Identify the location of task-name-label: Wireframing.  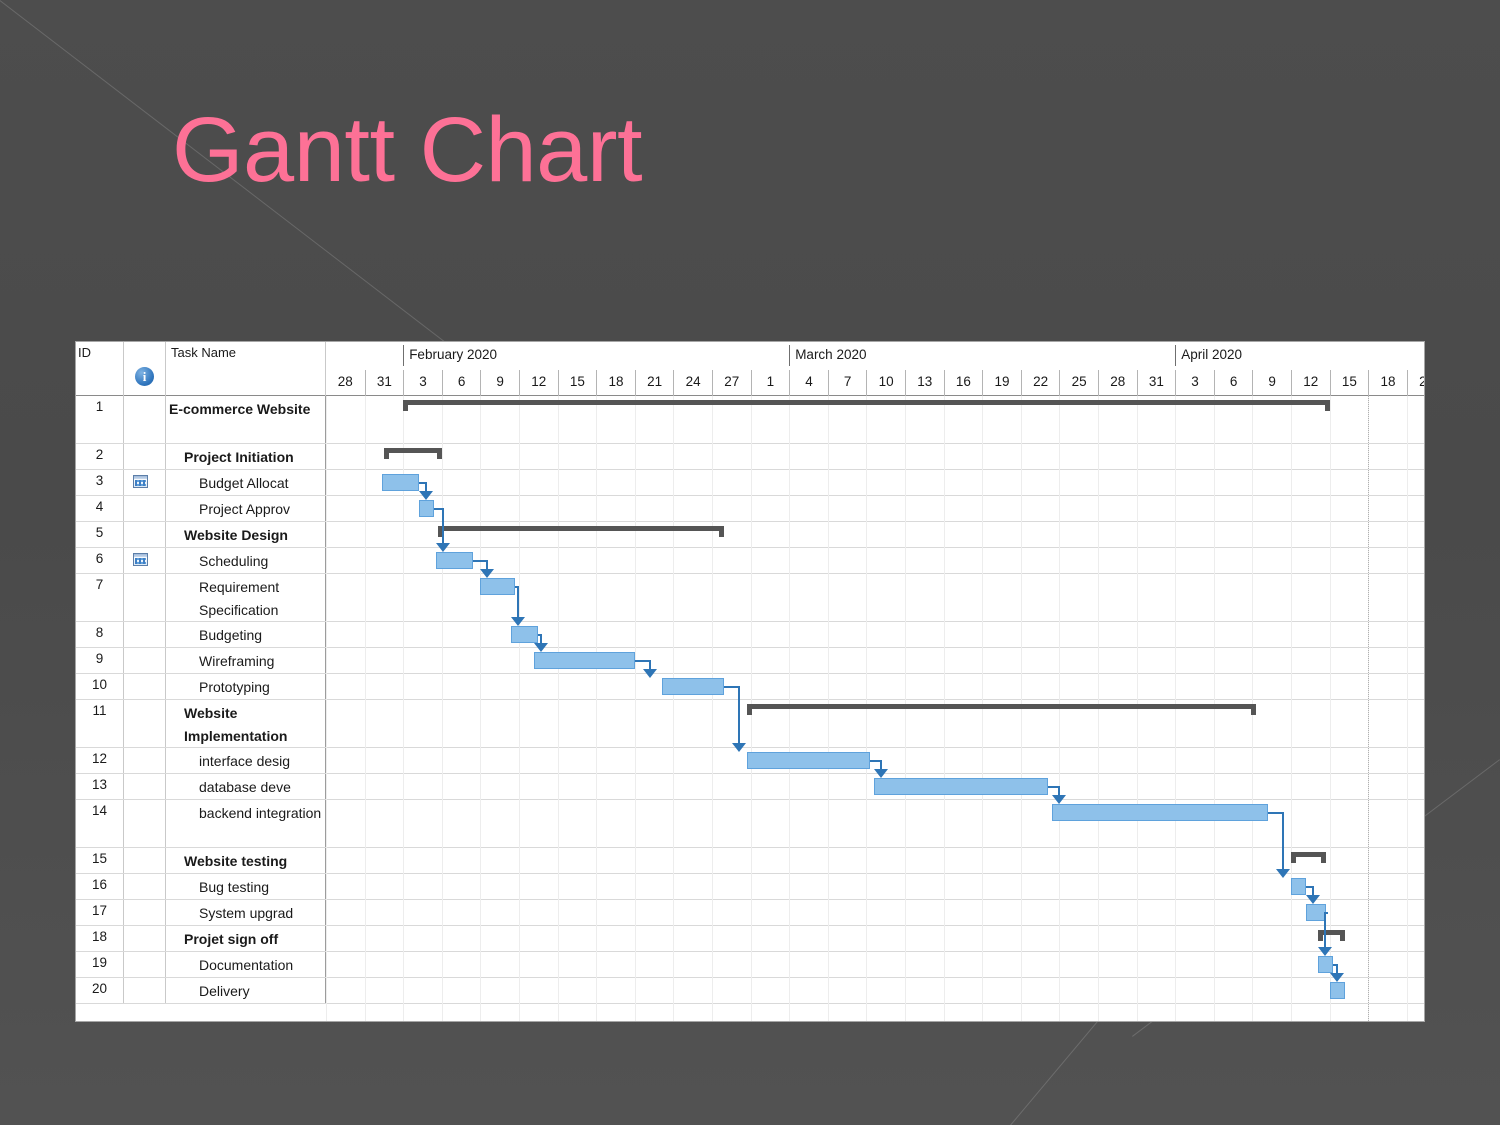
(237, 661).